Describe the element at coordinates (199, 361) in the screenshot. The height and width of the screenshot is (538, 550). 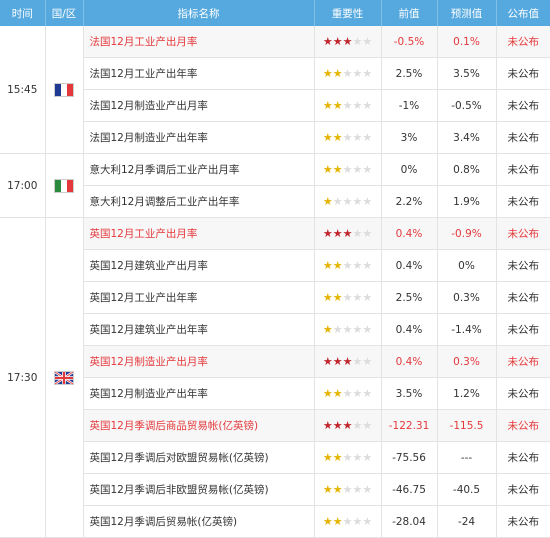
I see `indicator-name: 英国12月制造业产出月率` at that location.